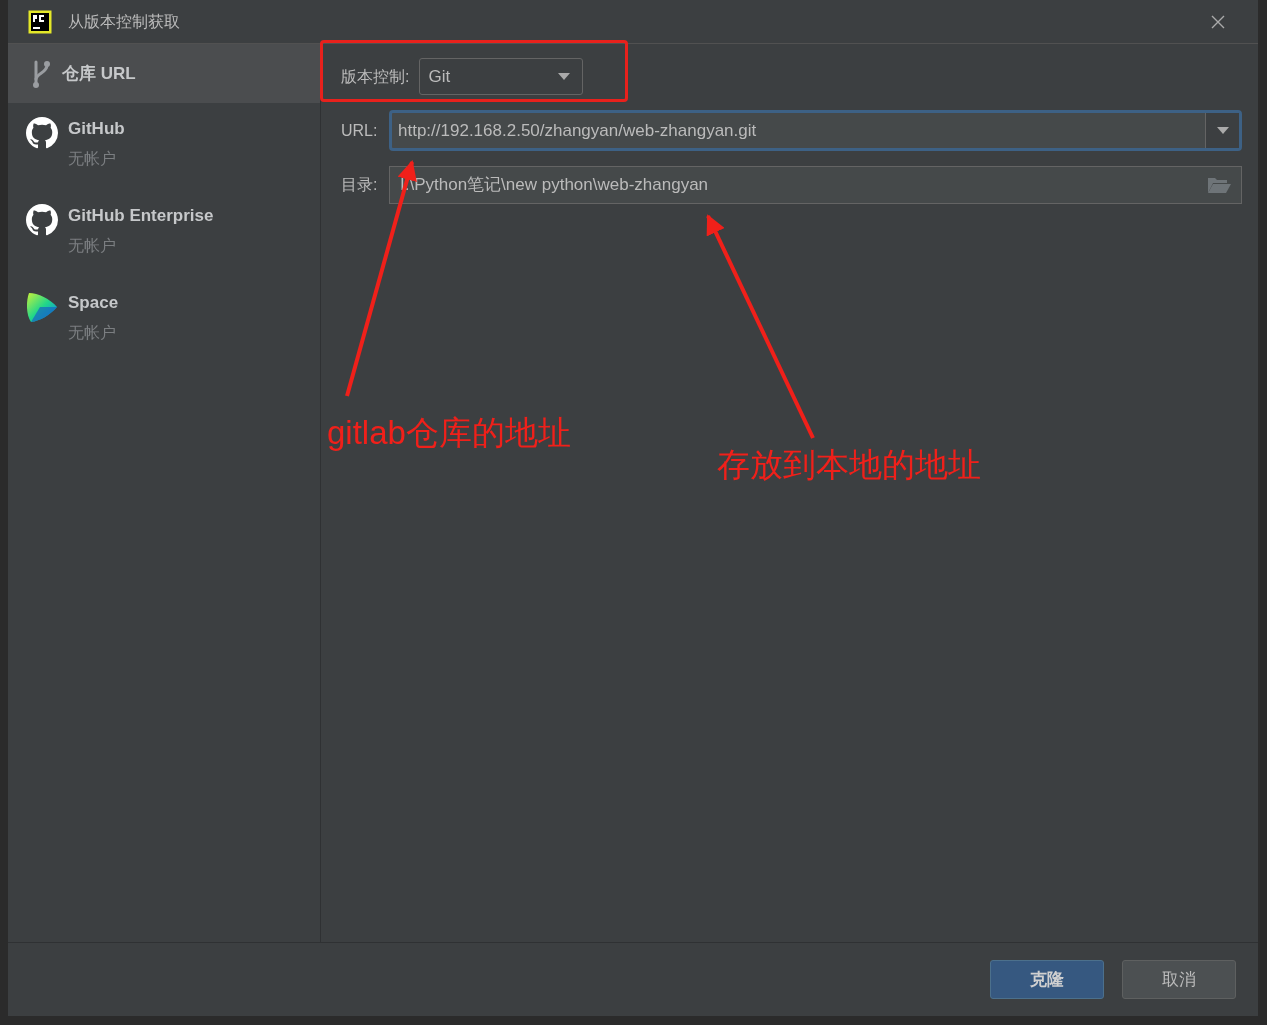 The height and width of the screenshot is (1025, 1267). Describe the element at coordinates (141, 216) in the screenshot. I see `item-label: GitHub Enterprise` at that location.